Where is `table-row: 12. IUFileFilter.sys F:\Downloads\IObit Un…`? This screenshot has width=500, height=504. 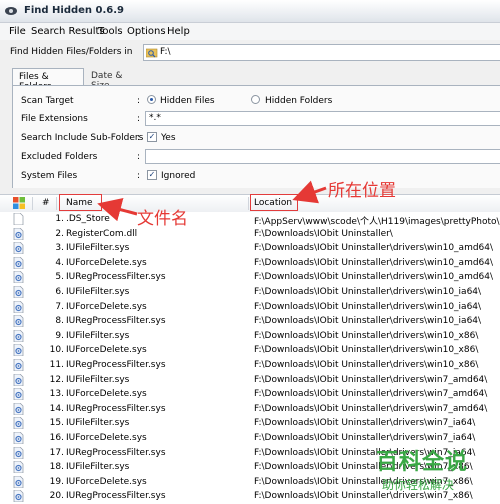 table-row: 12. IUFileFilter.sys F:\Downloads\IObit Un… is located at coordinates (250, 380).